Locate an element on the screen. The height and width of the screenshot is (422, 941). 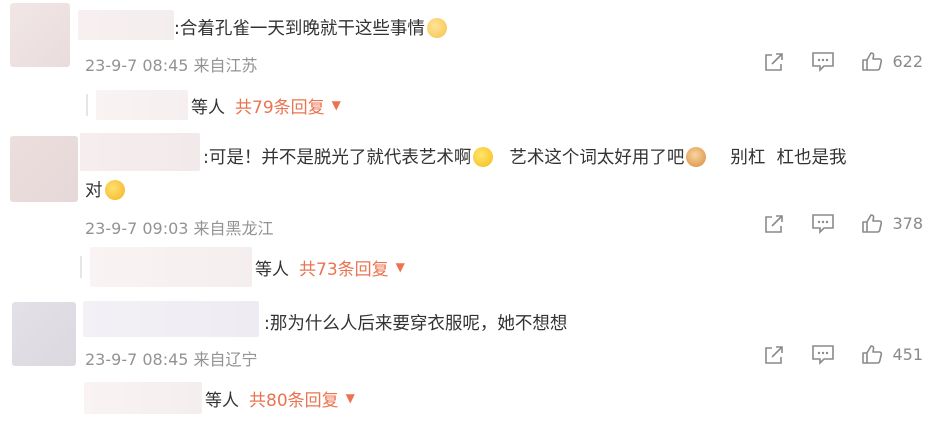
comment-text-part2: 艺术这个词太好用了吧 is located at coordinates (597, 158).